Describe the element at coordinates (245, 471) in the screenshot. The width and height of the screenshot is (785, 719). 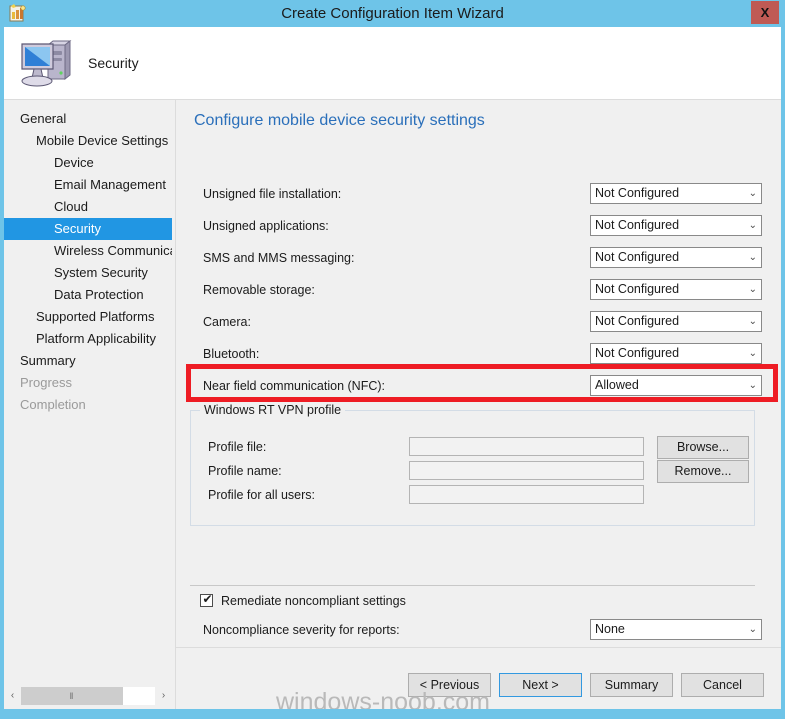
I see `vpn-field-label: Profile name:` at that location.